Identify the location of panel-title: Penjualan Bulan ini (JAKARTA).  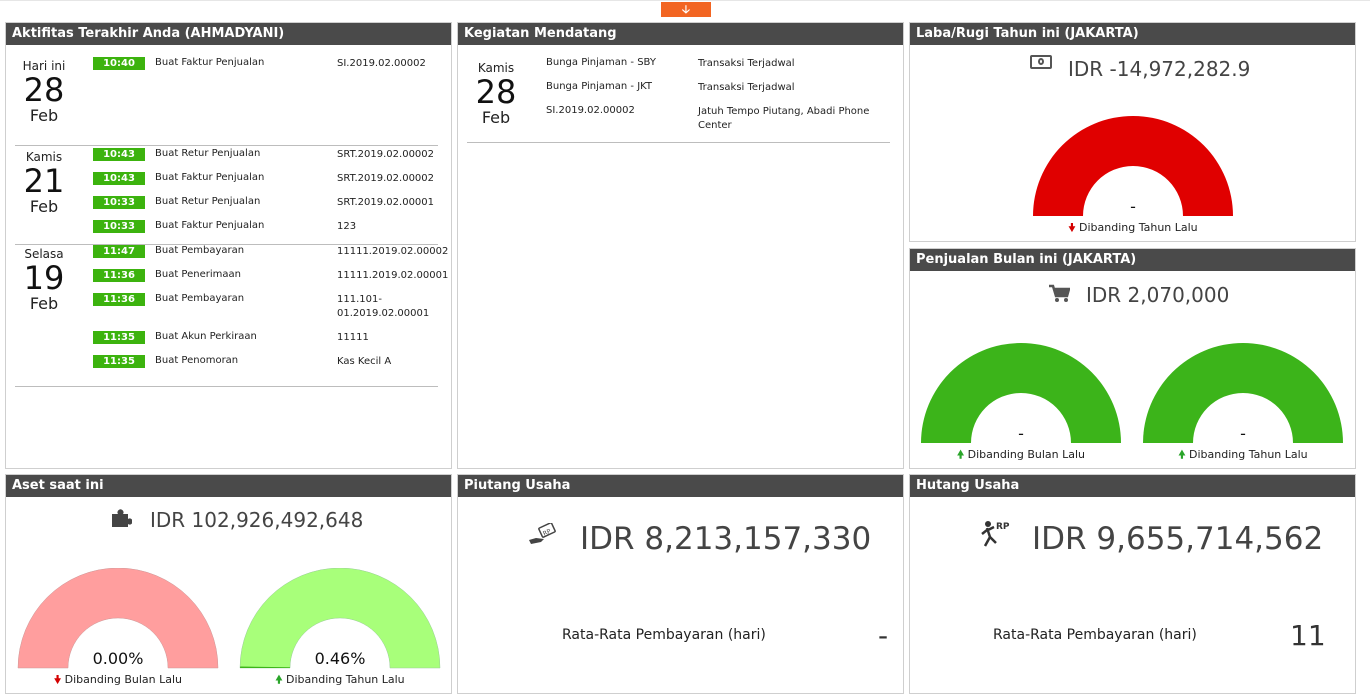
(1132, 260).